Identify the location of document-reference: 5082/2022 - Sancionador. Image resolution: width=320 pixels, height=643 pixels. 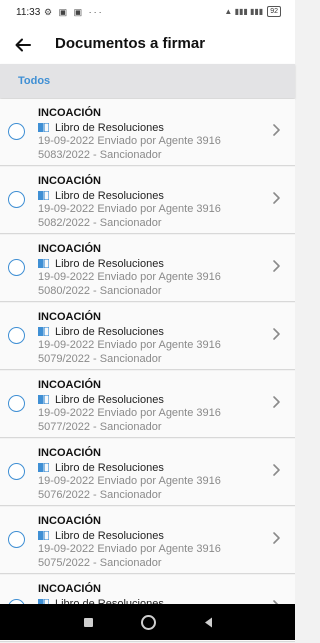
(100, 223).